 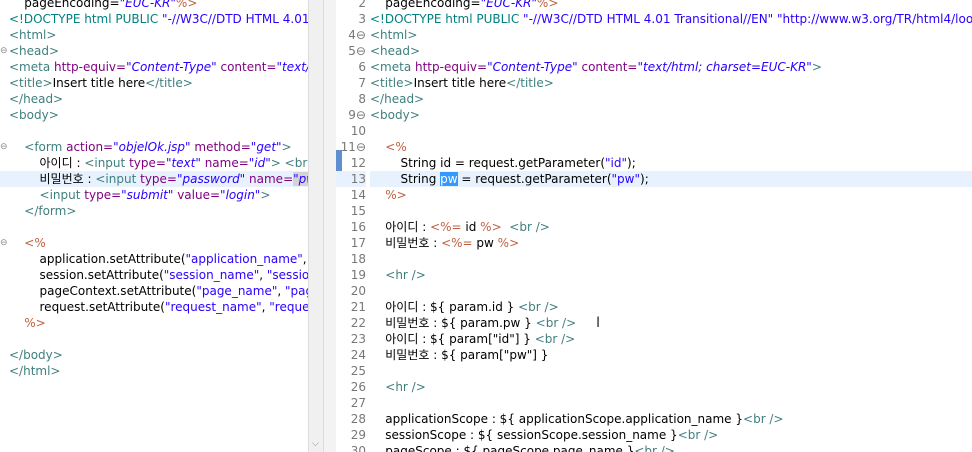 I want to click on code-token: <!DOCTYPE html PUBLIC, so click(x=86, y=19).